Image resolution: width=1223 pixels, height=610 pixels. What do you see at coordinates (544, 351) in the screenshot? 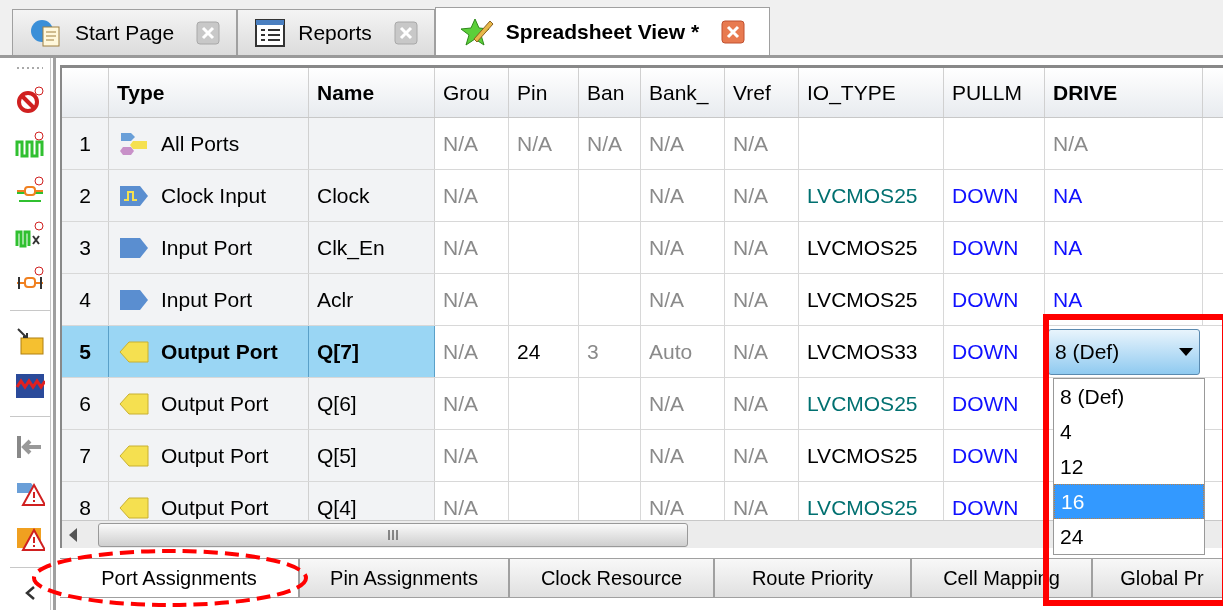
I see `table-cell: 24` at bounding box center [544, 351].